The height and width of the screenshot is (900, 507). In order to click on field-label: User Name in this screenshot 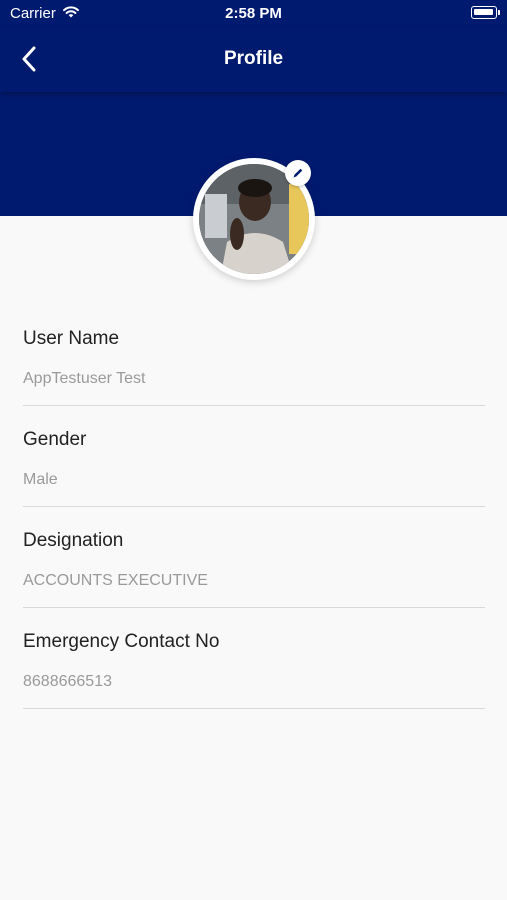, I will do `click(71, 338)`.